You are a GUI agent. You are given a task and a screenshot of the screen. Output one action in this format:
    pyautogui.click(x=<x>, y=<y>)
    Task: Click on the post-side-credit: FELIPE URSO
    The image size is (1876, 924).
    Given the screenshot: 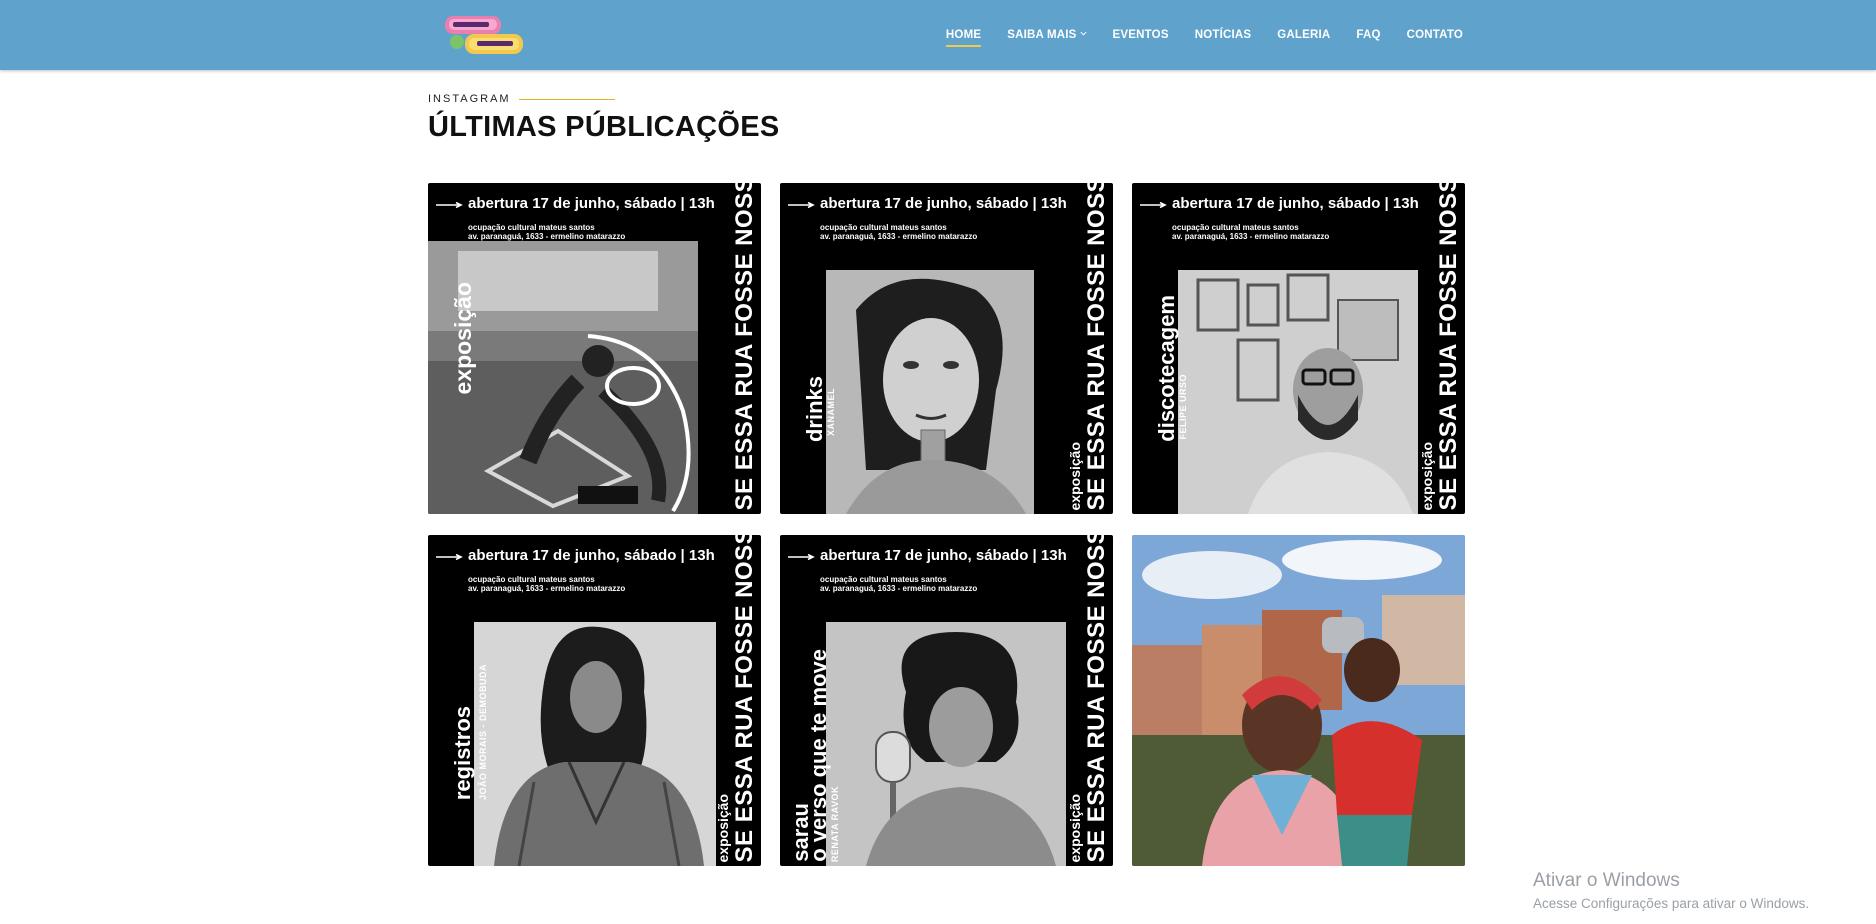 What is the action you would take?
    pyautogui.click(x=1183, y=407)
    